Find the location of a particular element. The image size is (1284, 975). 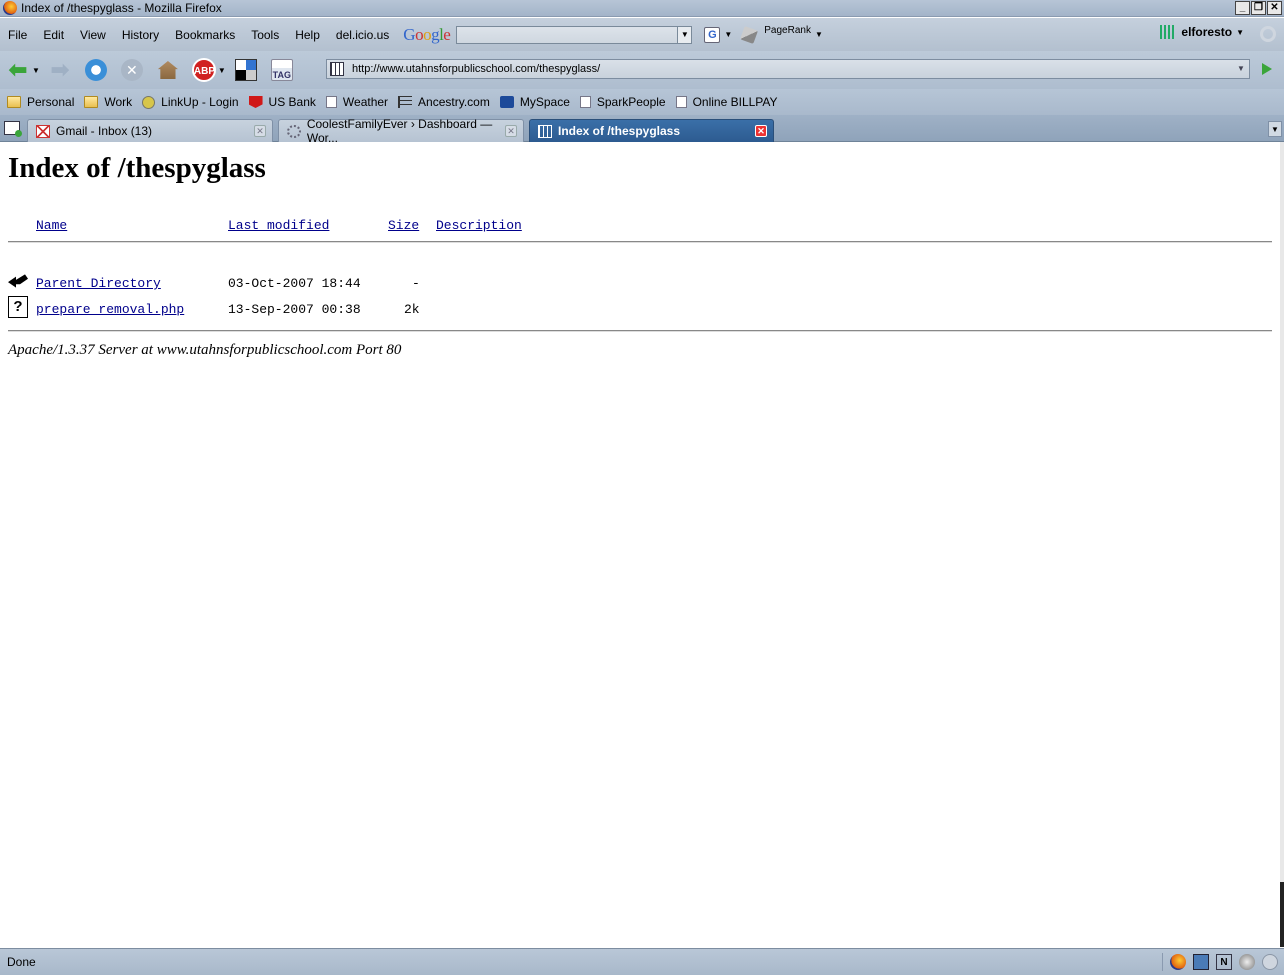

menu-bookmarks: Bookmarks is located at coordinates (205, 35).